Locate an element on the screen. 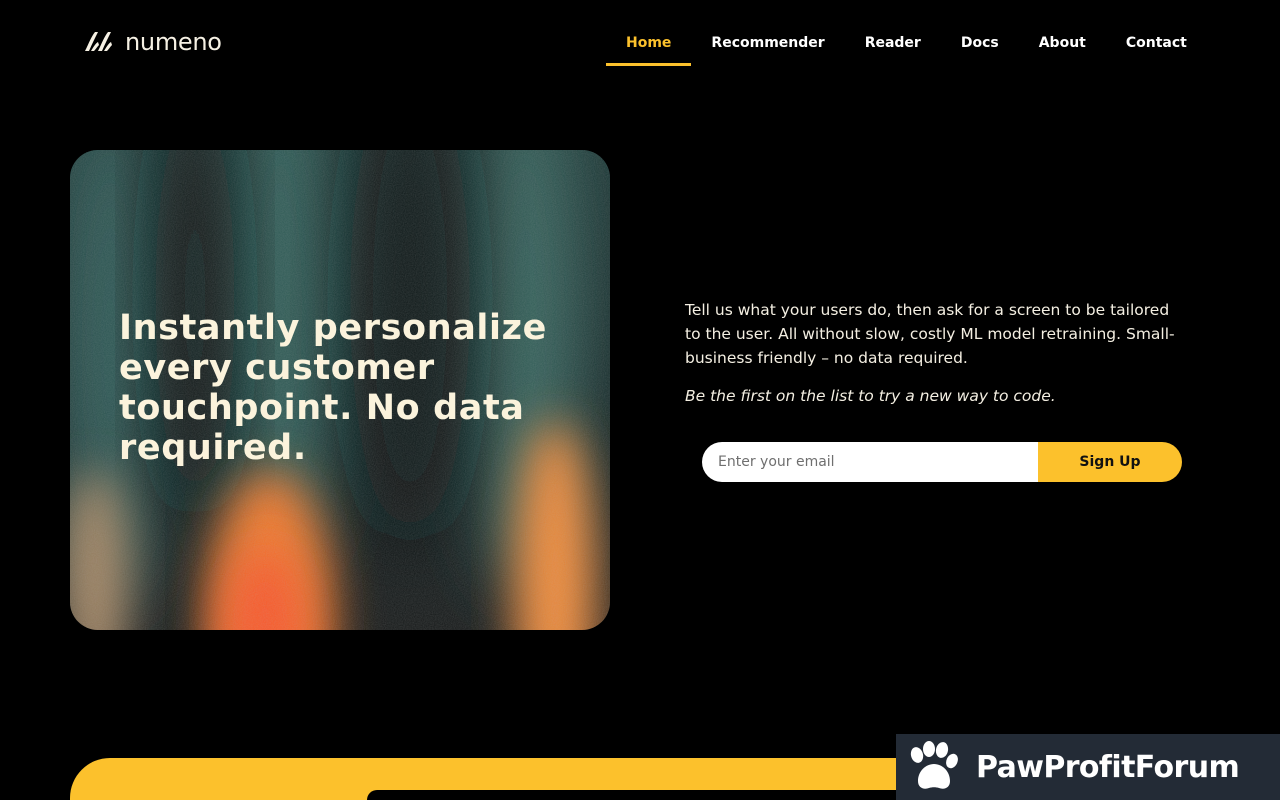  watermark-badge: PawProfitForum is located at coordinates (1088, 767).